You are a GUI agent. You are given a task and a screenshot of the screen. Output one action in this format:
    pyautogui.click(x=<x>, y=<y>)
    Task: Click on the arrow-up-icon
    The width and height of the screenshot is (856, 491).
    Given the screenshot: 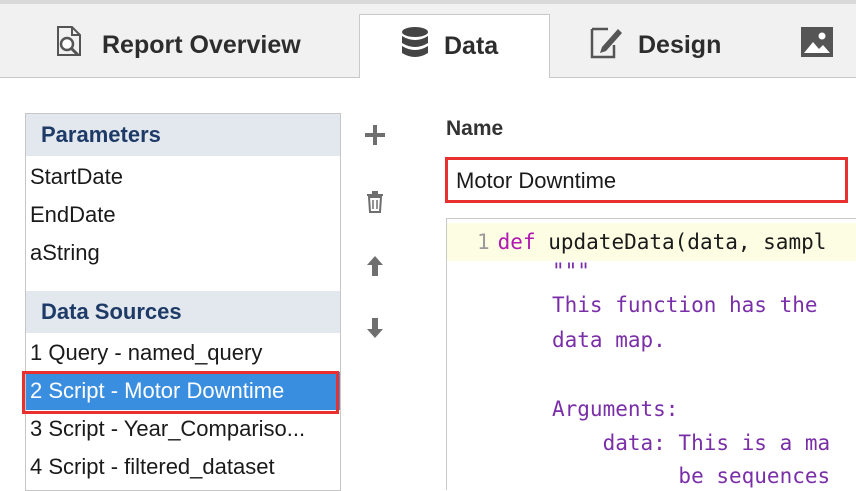 What is the action you would take?
    pyautogui.click(x=375, y=269)
    